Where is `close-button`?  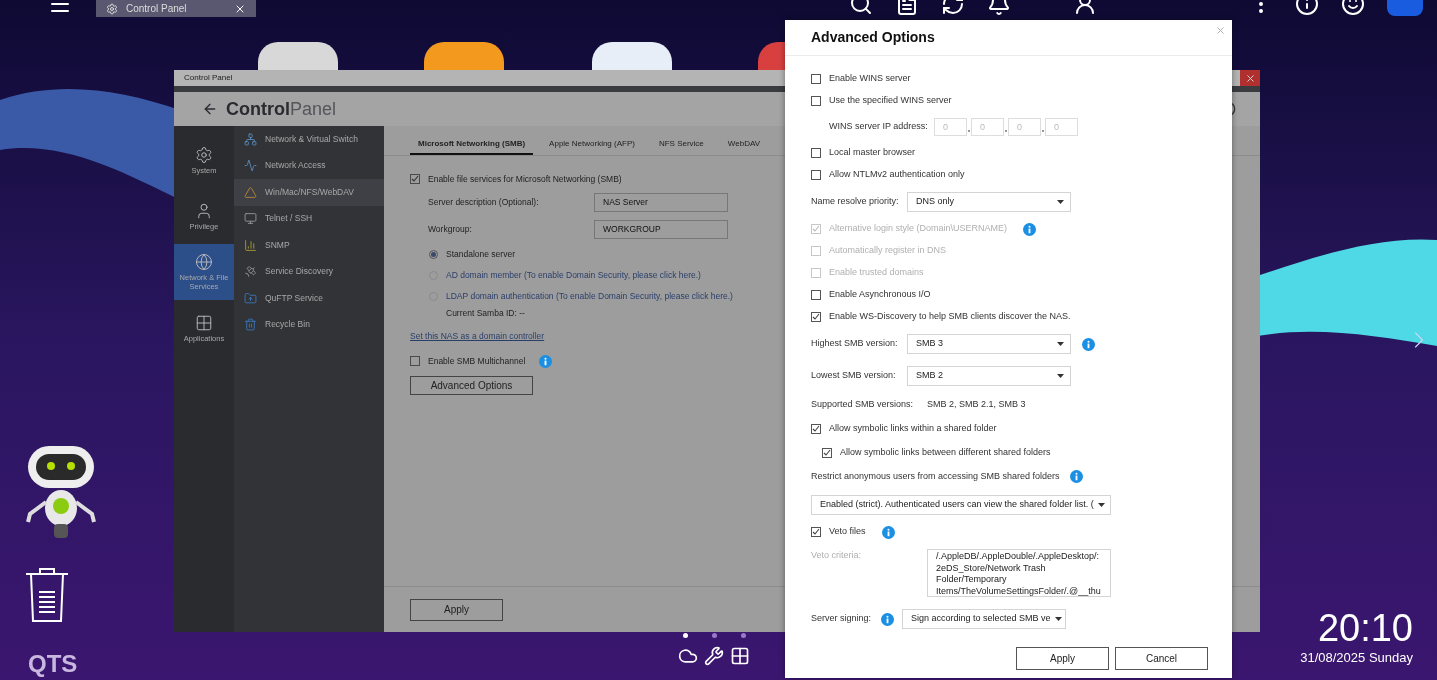 close-button is located at coordinates (1250, 78).